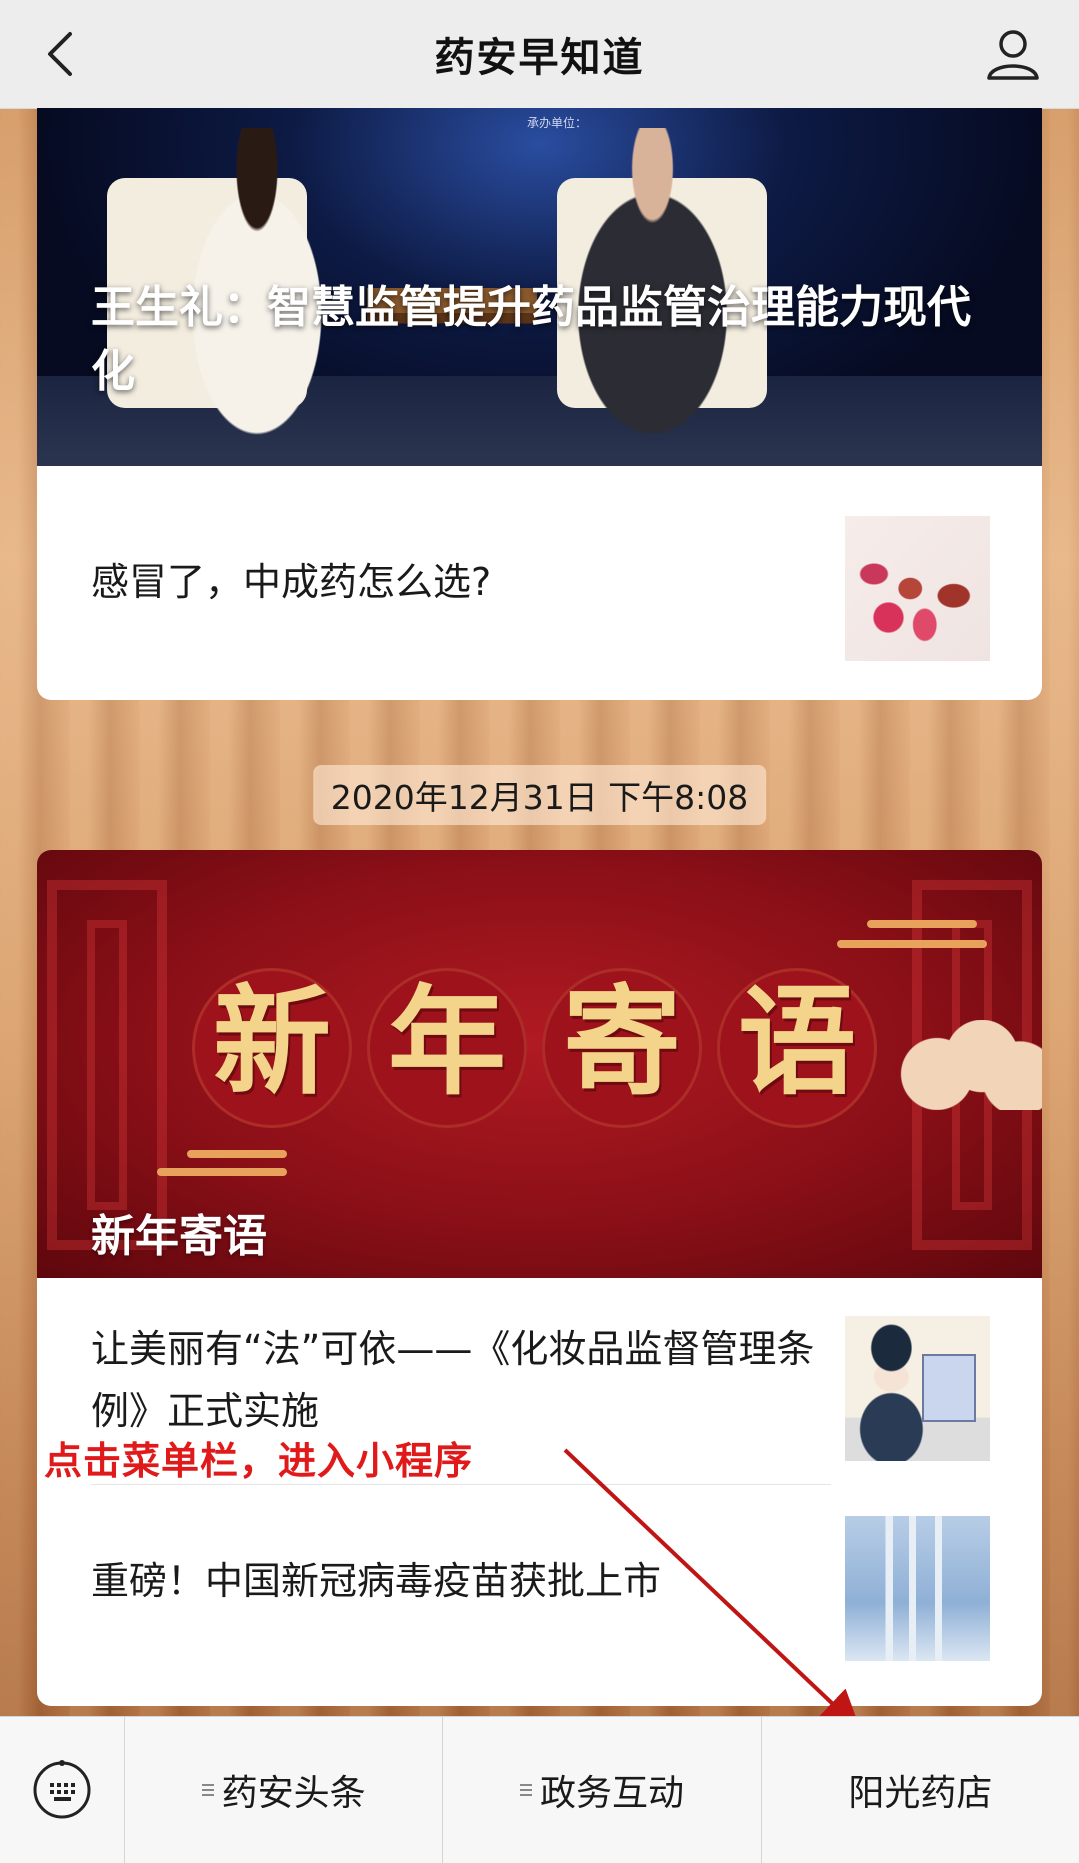  Describe the element at coordinates (259, 1461) in the screenshot. I see `instruction-annotation: 点击菜单栏，进入小程序` at that location.